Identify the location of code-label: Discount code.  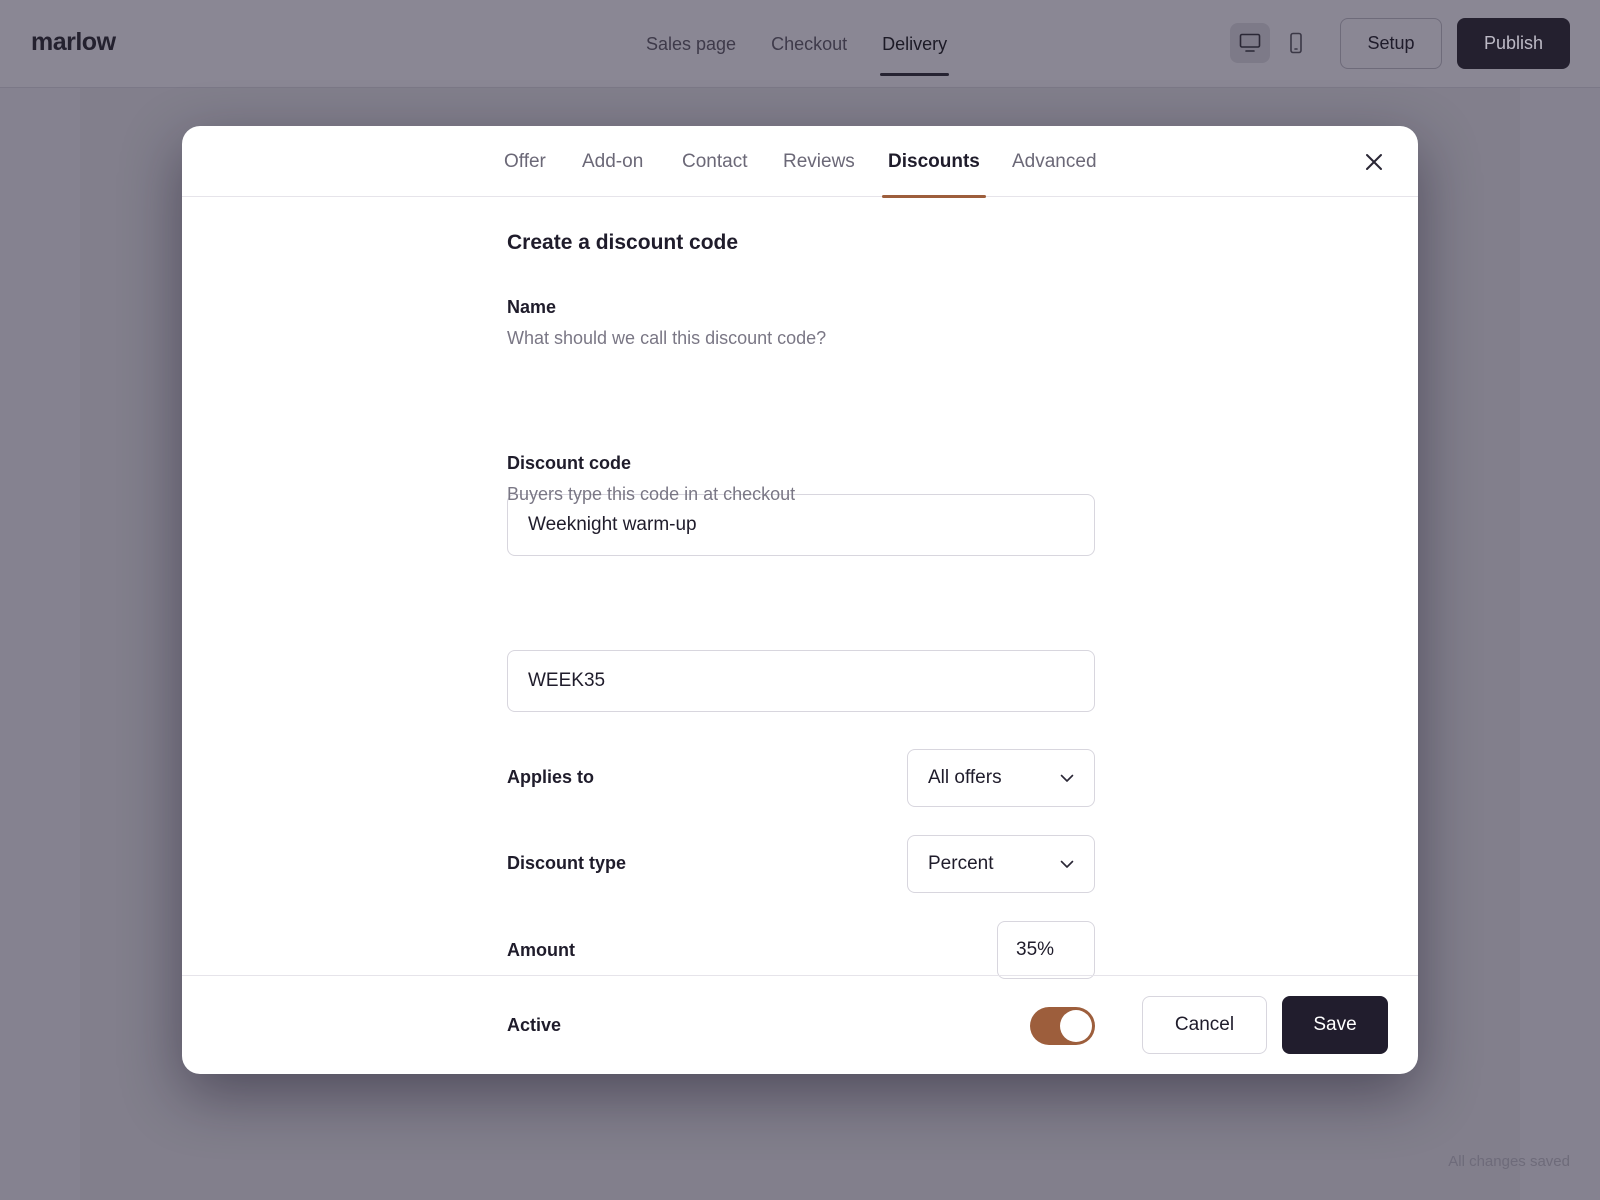
(569, 463).